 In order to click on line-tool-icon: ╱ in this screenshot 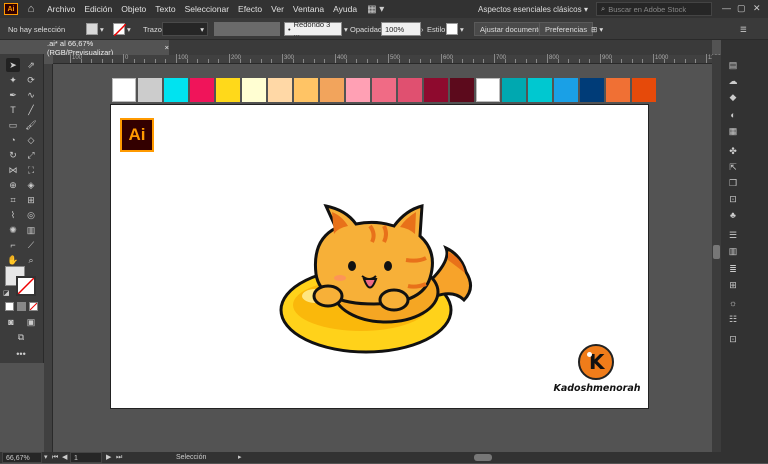, I will do `click(31, 110)`.